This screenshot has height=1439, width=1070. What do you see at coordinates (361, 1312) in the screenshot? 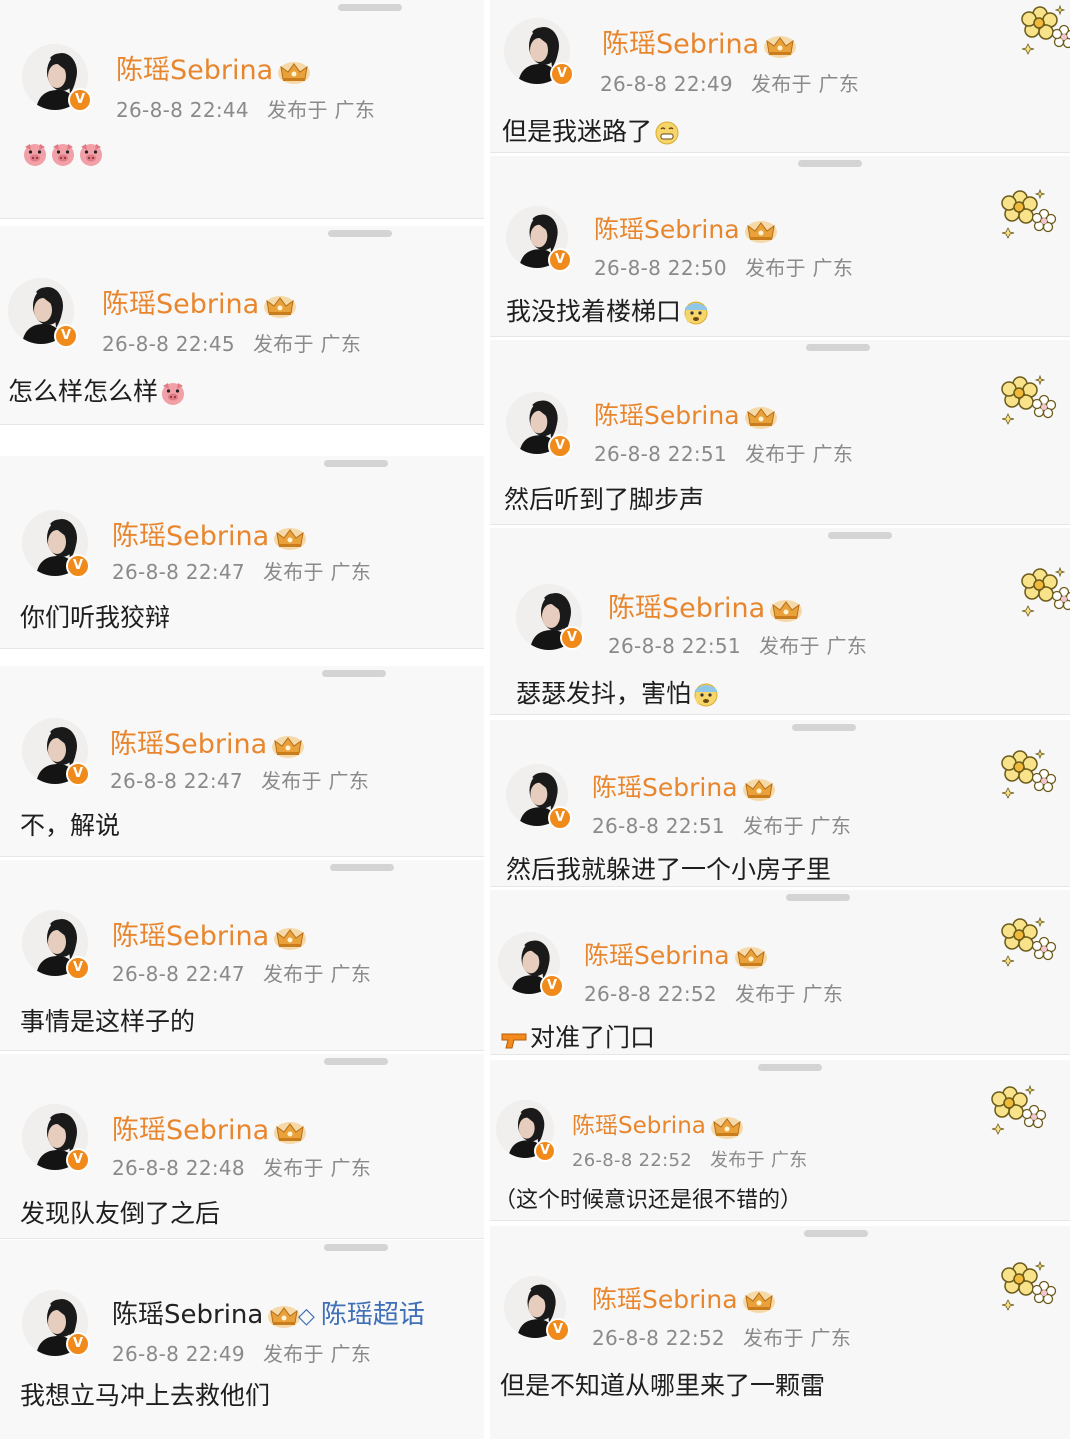
I see `topic-link: ◇ 陈瑶超话` at bounding box center [361, 1312].